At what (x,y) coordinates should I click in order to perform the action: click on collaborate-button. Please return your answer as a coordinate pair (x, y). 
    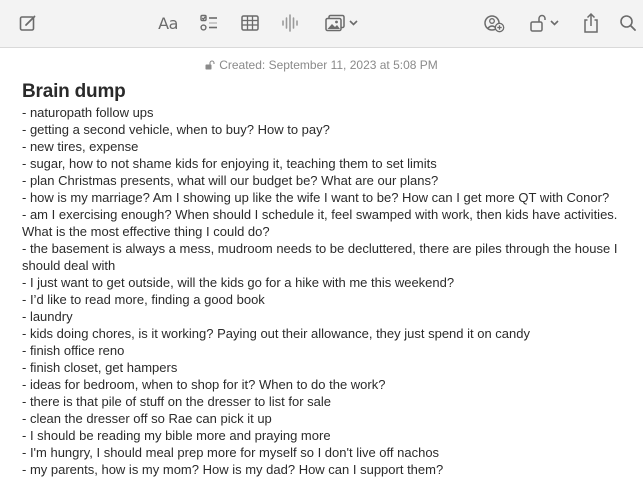
    Looking at the image, I should click on (494, 23).